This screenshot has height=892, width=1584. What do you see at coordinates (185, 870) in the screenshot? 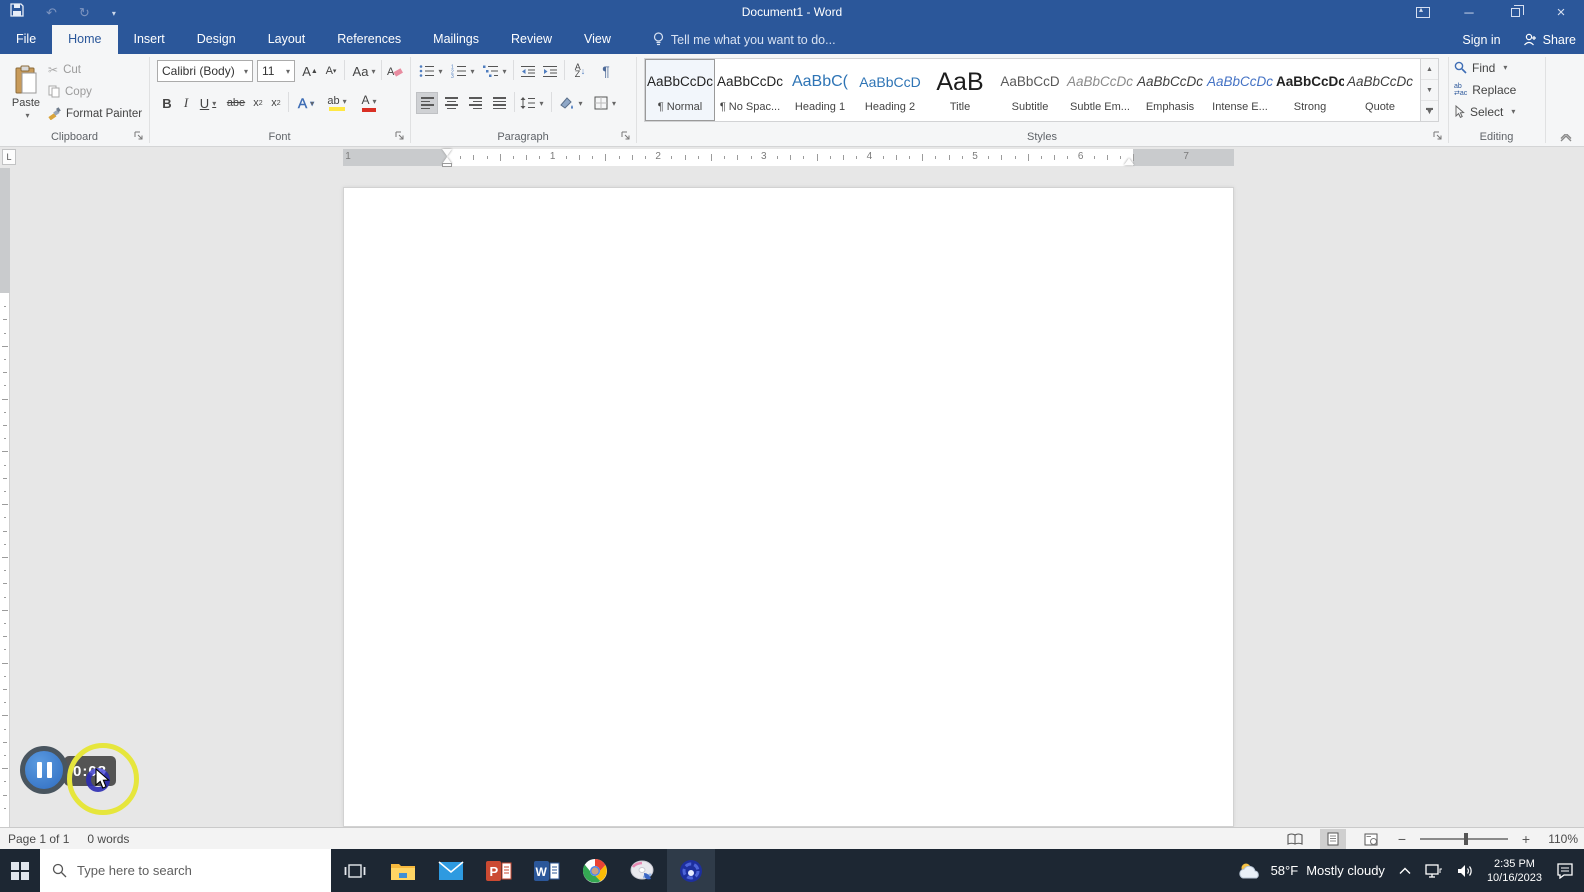
I see `taskbar-search: Type here to search` at bounding box center [185, 870].